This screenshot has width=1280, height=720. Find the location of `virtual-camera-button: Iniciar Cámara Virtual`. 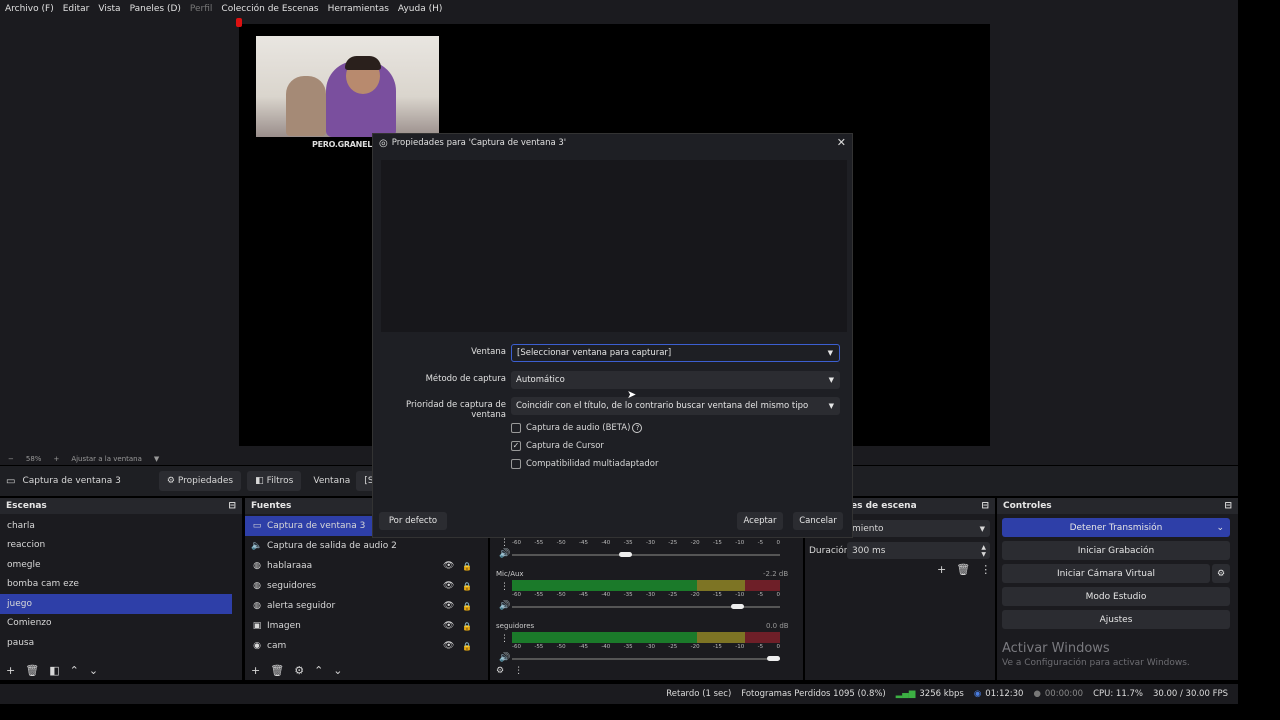

virtual-camera-button: Iniciar Cámara Virtual is located at coordinates (1106, 573).